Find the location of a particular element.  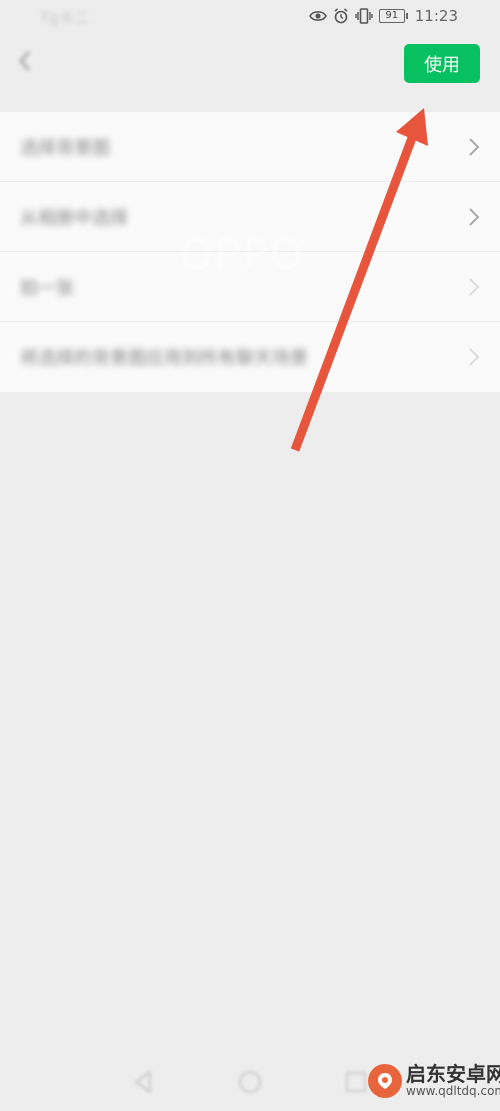

logo-title: 启东安卓网 is located at coordinates (453, 1074).